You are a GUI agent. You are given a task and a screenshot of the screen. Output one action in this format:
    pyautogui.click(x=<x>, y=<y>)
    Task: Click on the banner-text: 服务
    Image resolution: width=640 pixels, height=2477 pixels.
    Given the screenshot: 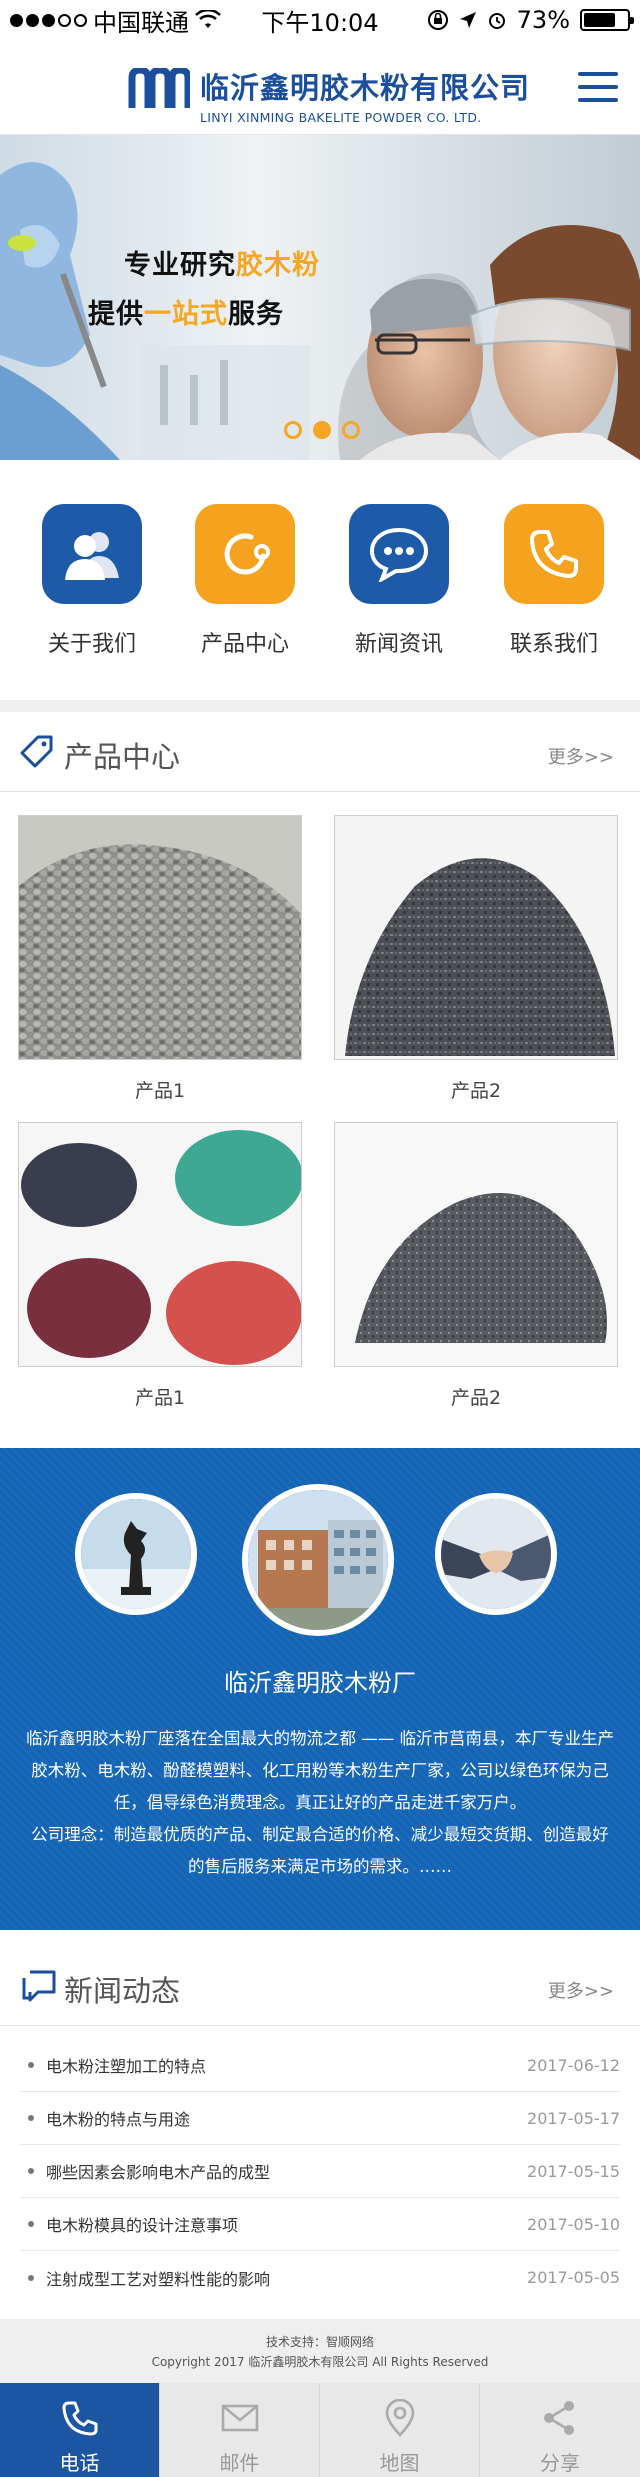 What is the action you would take?
    pyautogui.click(x=256, y=314)
    